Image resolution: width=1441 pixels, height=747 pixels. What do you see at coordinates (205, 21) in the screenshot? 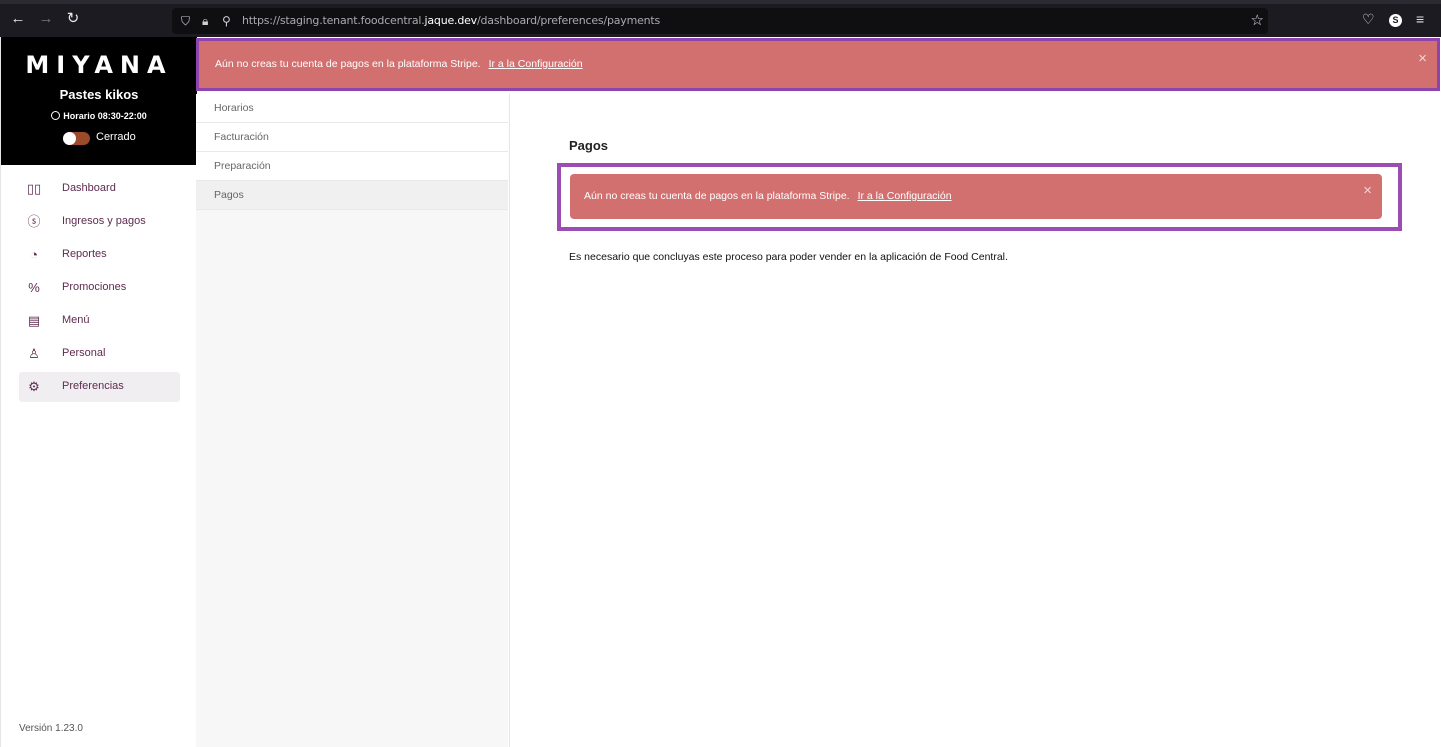
I see `lock-icon: 🔒︎` at bounding box center [205, 21].